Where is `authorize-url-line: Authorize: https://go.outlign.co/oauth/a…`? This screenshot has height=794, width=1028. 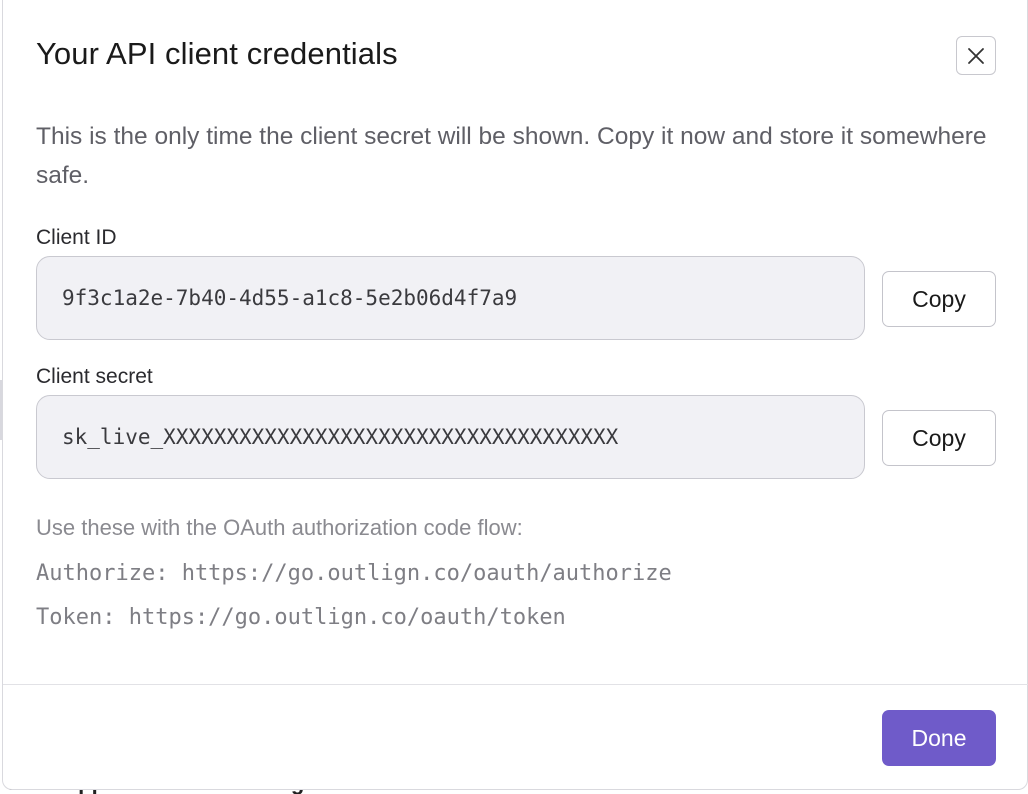
authorize-url-line: Authorize: https://go.outlign.co/oauth/a… is located at coordinates (354, 573).